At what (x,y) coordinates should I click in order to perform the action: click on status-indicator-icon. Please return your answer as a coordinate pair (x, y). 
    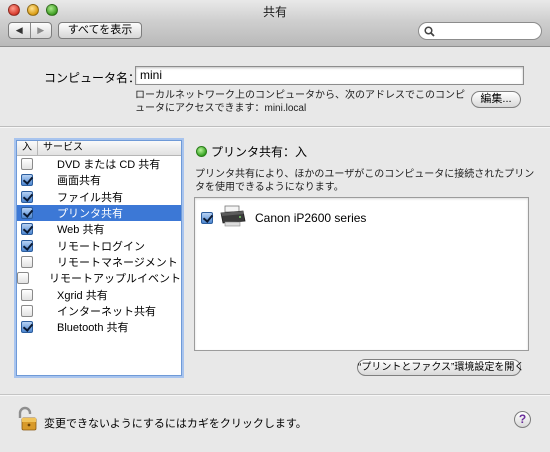
    Looking at the image, I should click on (201, 151).